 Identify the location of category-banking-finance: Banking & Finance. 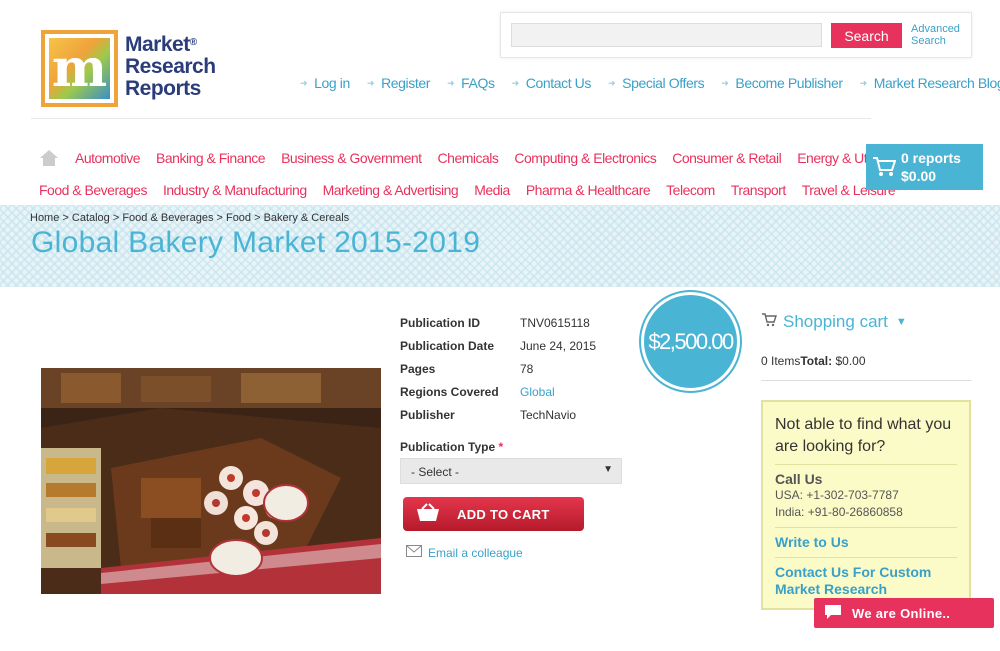
(211, 158).